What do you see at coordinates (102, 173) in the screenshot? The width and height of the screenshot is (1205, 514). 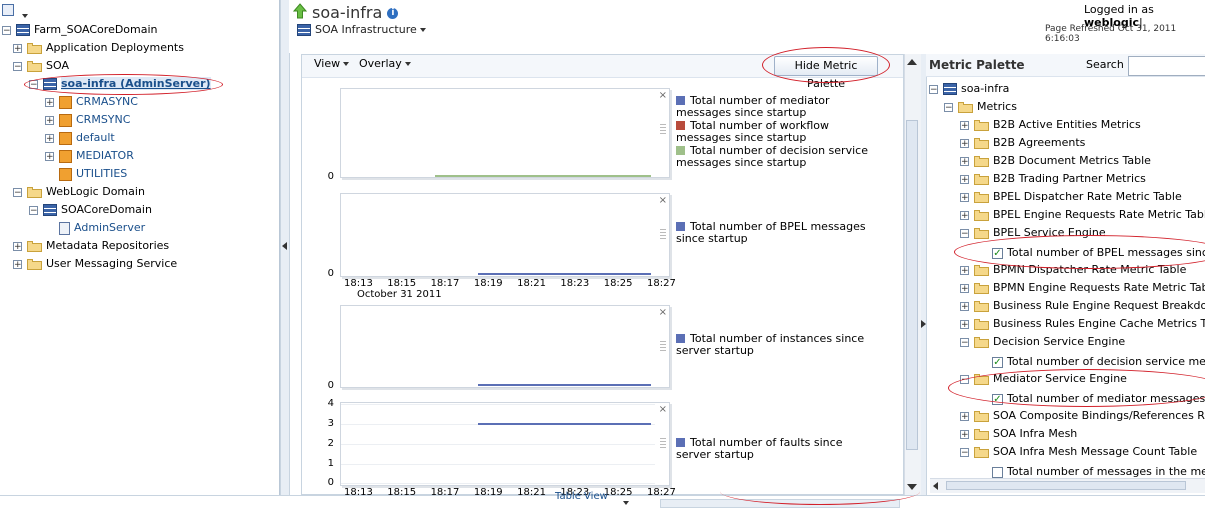 I see `tree-item-label: UTILITIES` at bounding box center [102, 173].